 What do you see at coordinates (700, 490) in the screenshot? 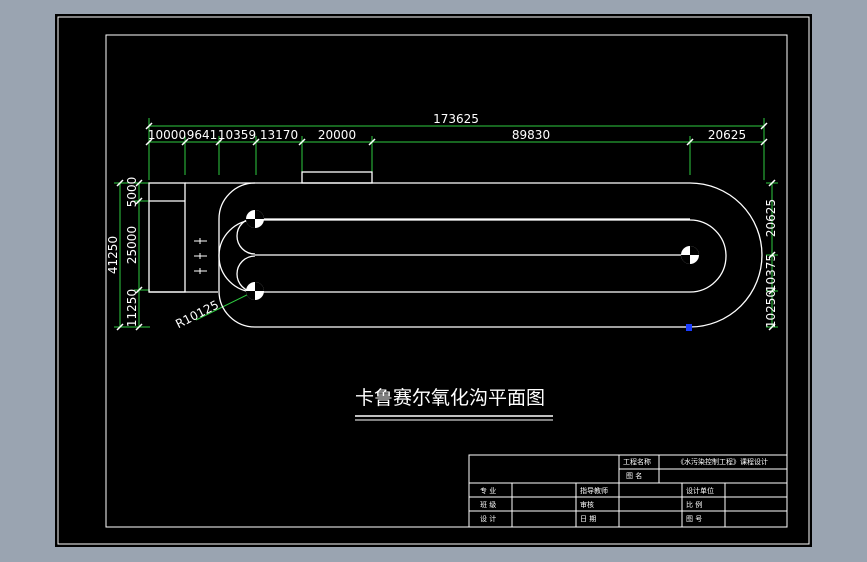
I see `tb-design-unit: 设计单位` at bounding box center [700, 490].